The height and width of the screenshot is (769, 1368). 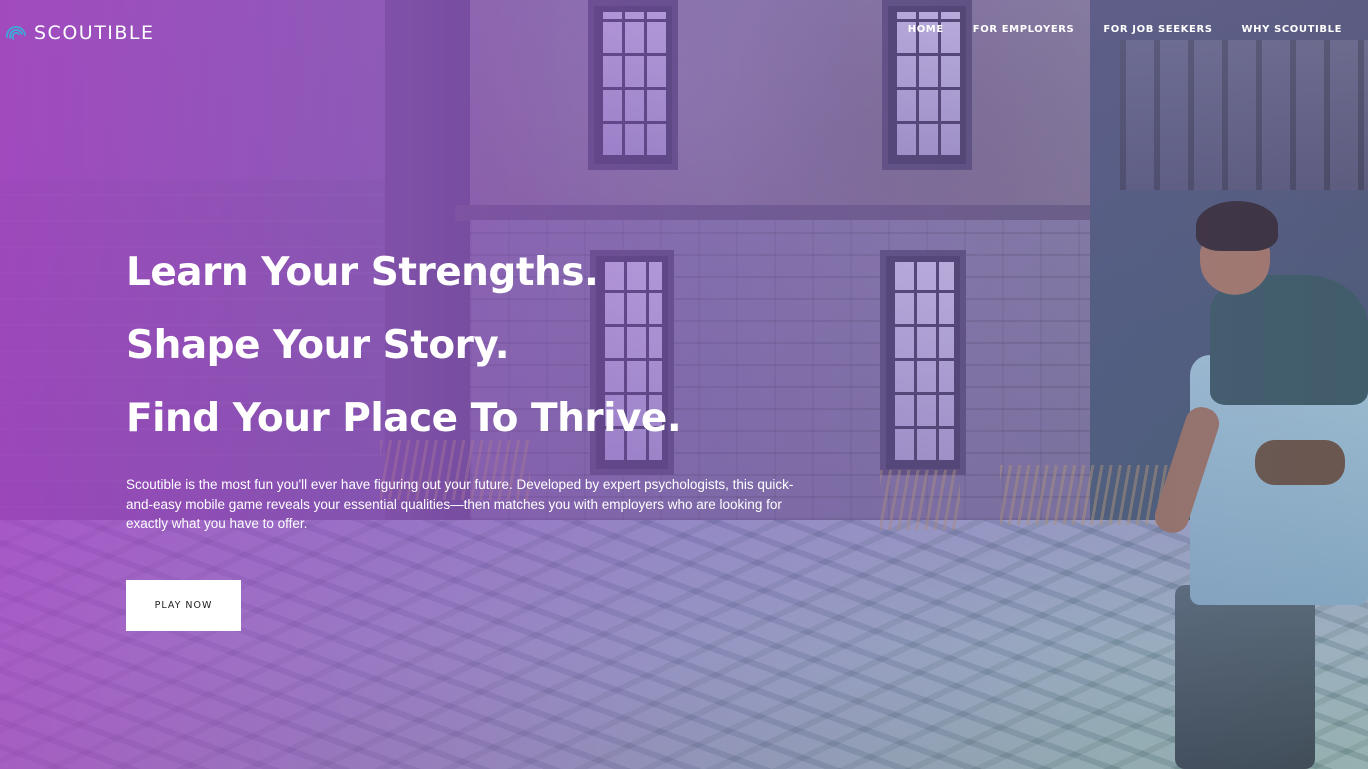 What do you see at coordinates (94, 33) in the screenshot?
I see `logo-text: SCOUTIBLE` at bounding box center [94, 33].